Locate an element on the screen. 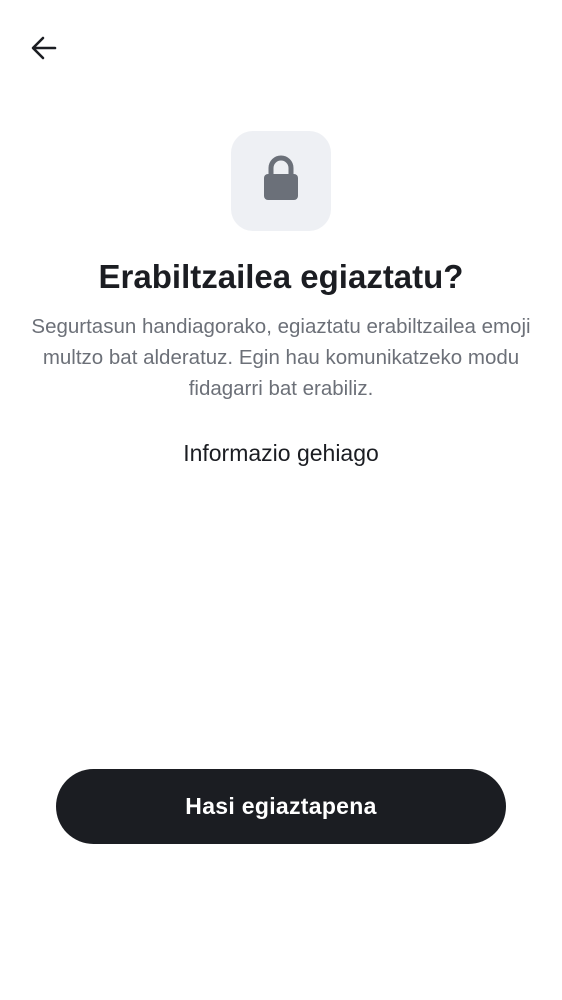  arrow-left-icon is located at coordinates (44, 50).